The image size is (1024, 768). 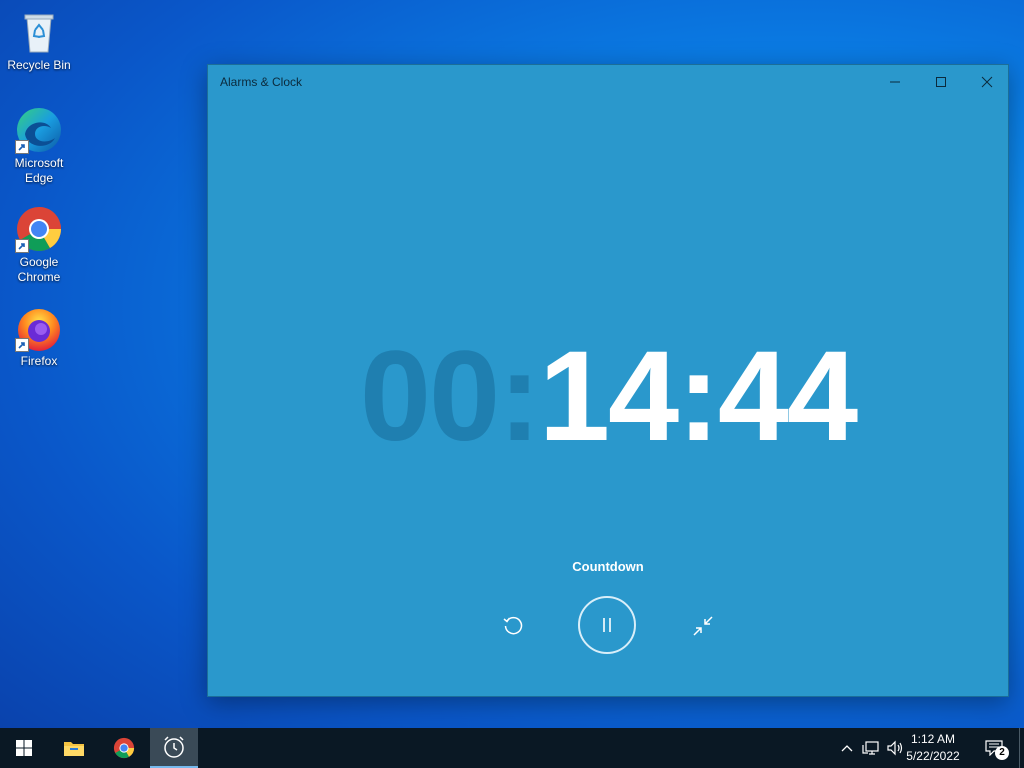 What do you see at coordinates (39, 130) in the screenshot?
I see `edge-icon` at bounding box center [39, 130].